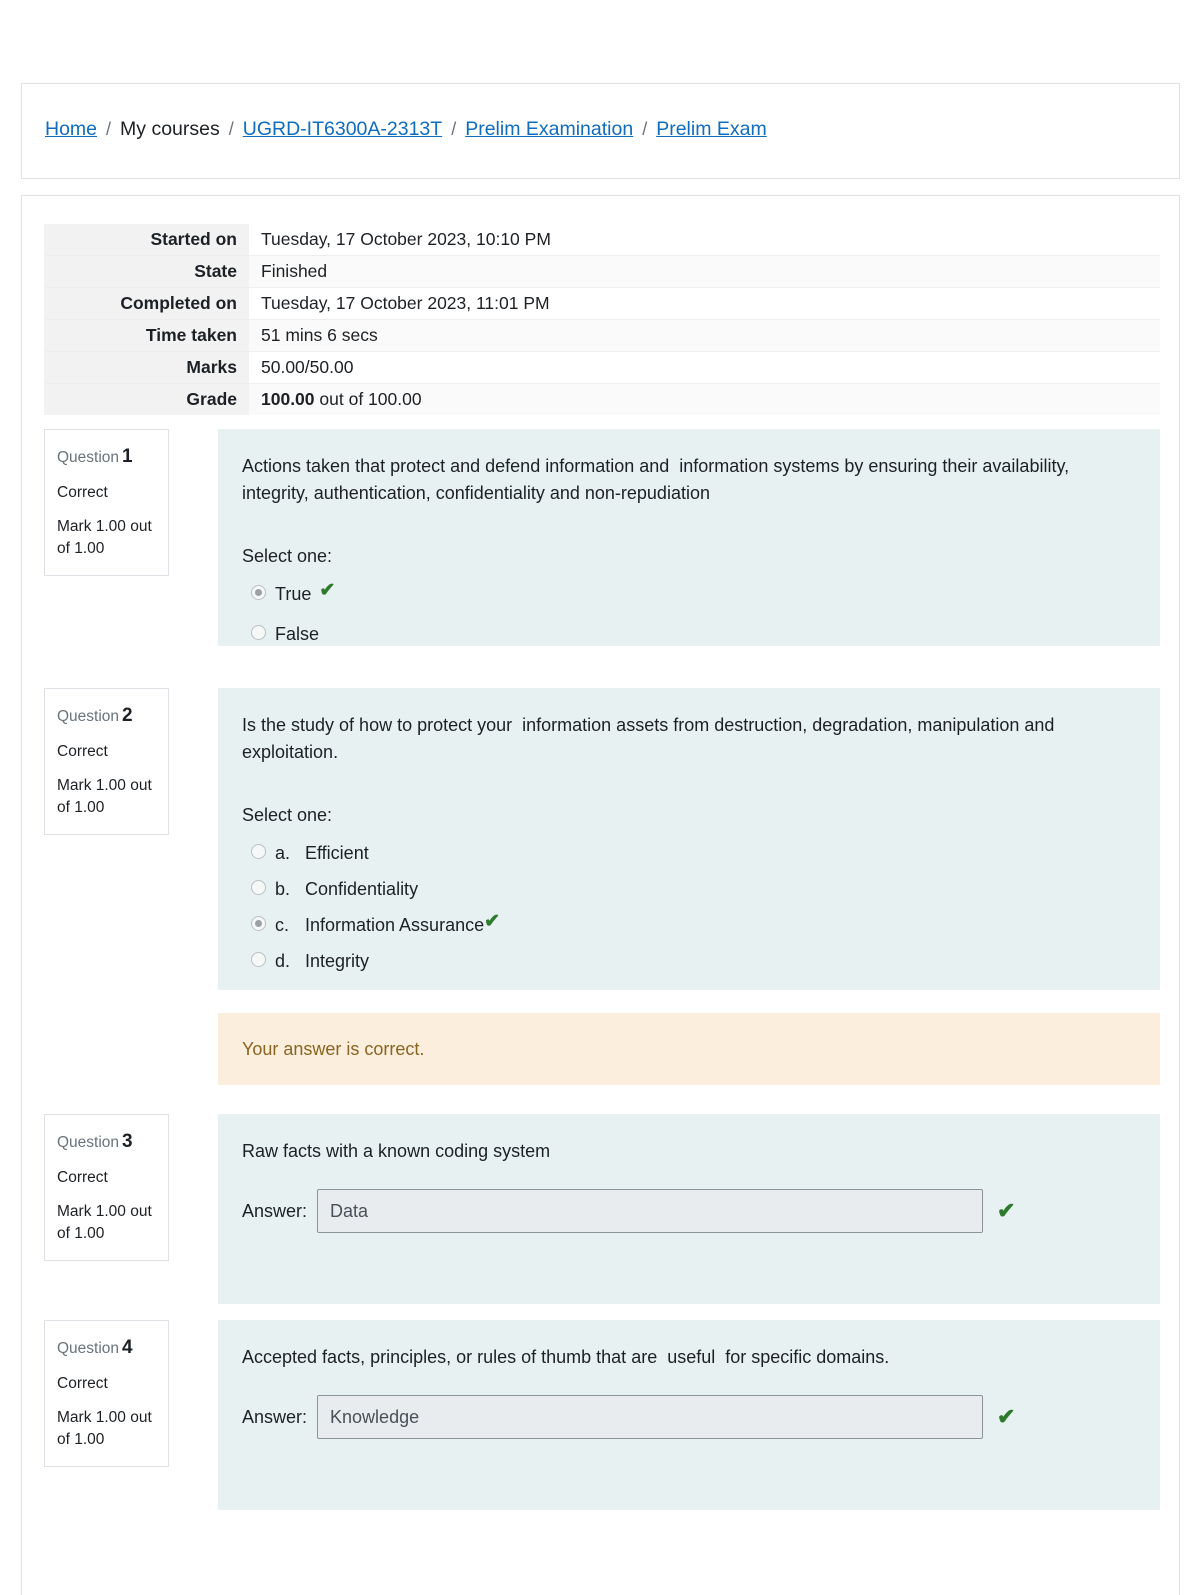 This screenshot has height=1595, width=1200. What do you see at coordinates (704, 303) in the screenshot?
I see `summary-value-completed-on: Tuesday, 17 October 2023, 11:01 PM` at bounding box center [704, 303].